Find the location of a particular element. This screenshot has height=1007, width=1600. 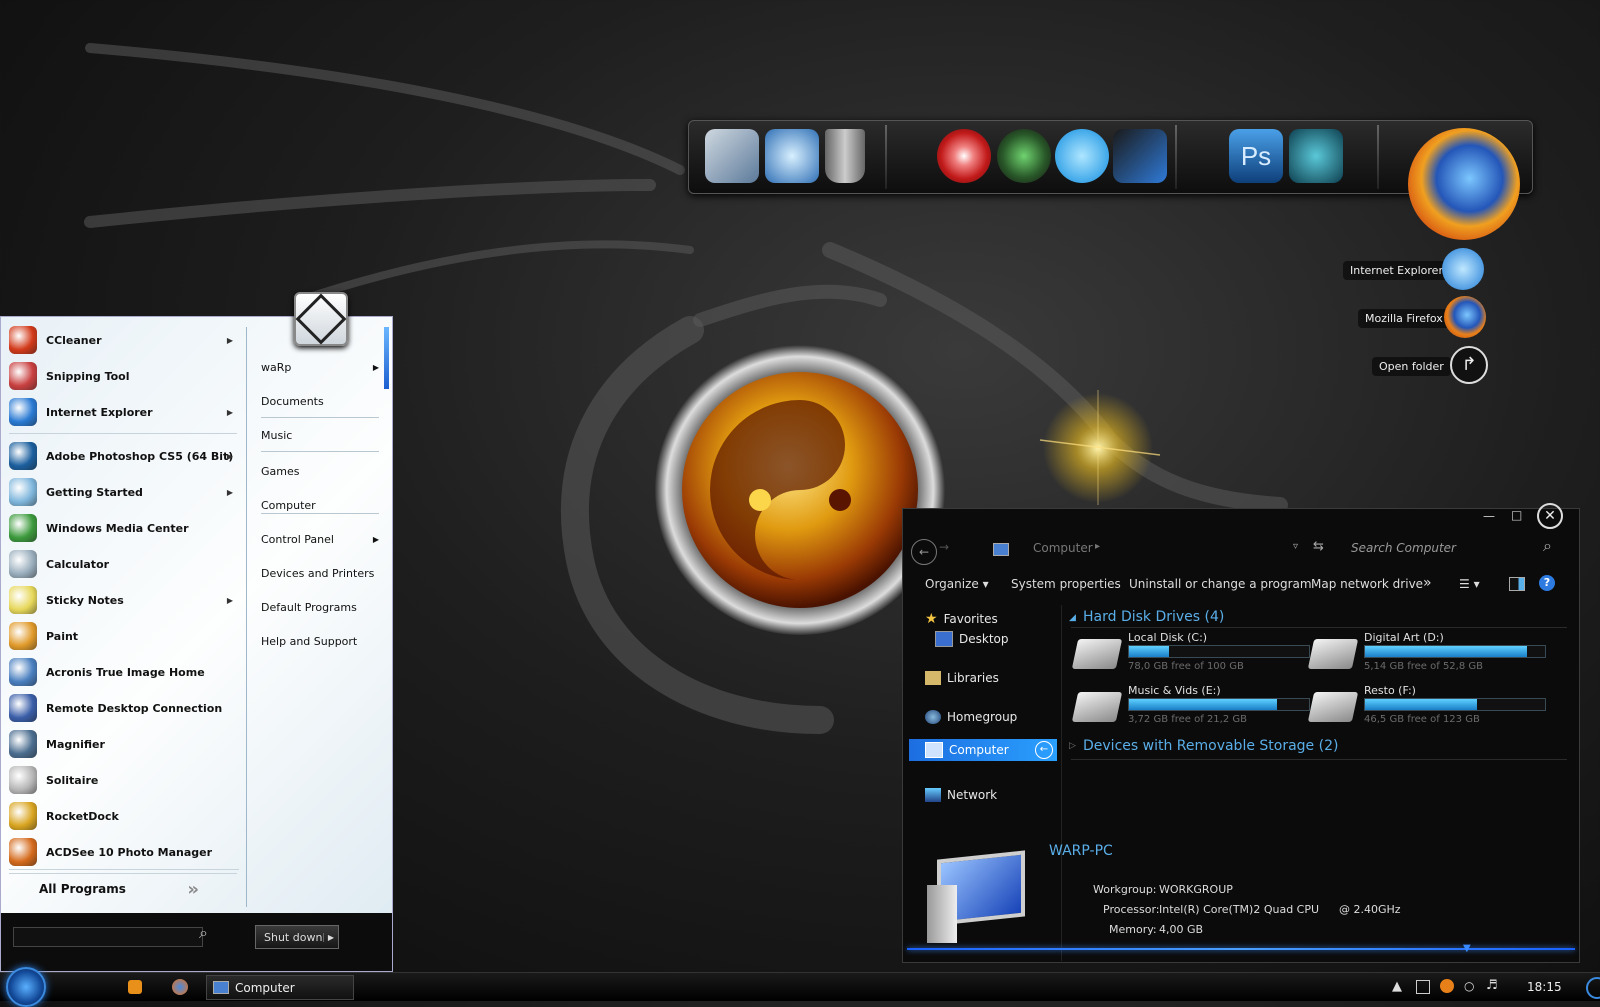

network-icon is located at coordinates (792, 156).